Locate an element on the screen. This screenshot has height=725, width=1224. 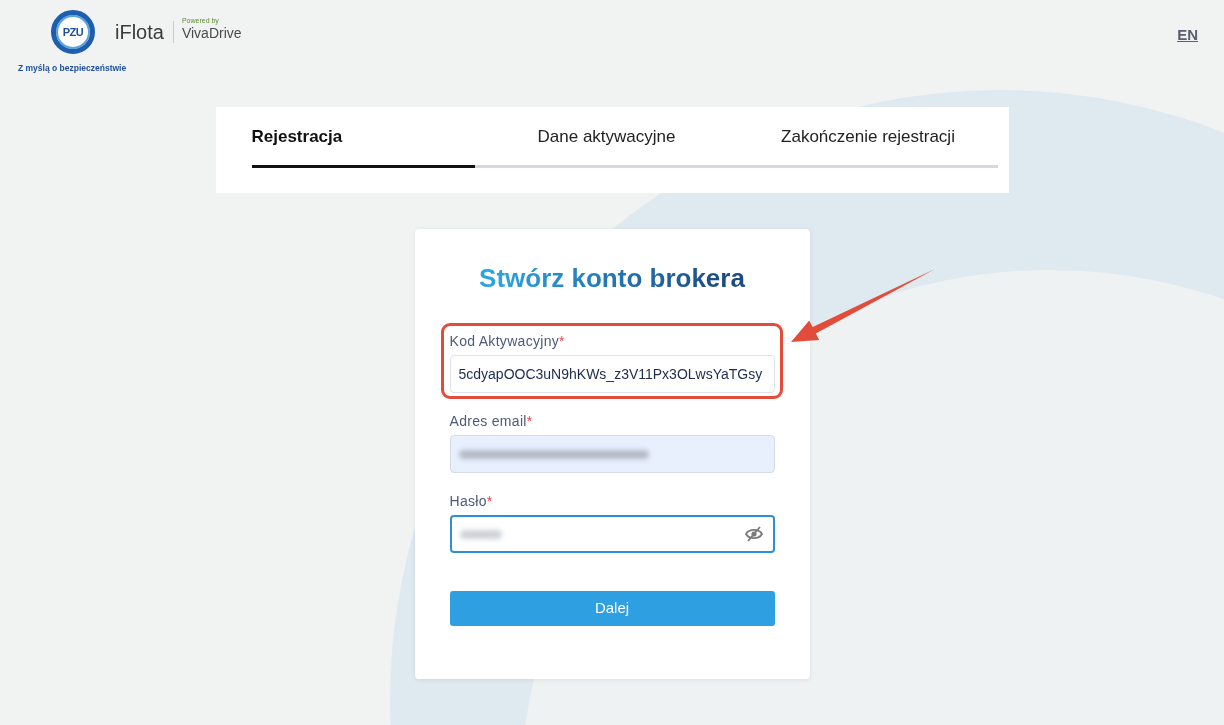
input-field: 5cdyapOOC3uN9hKWs_z3V11Px3OLwsYaTGsy is located at coordinates (612, 374).